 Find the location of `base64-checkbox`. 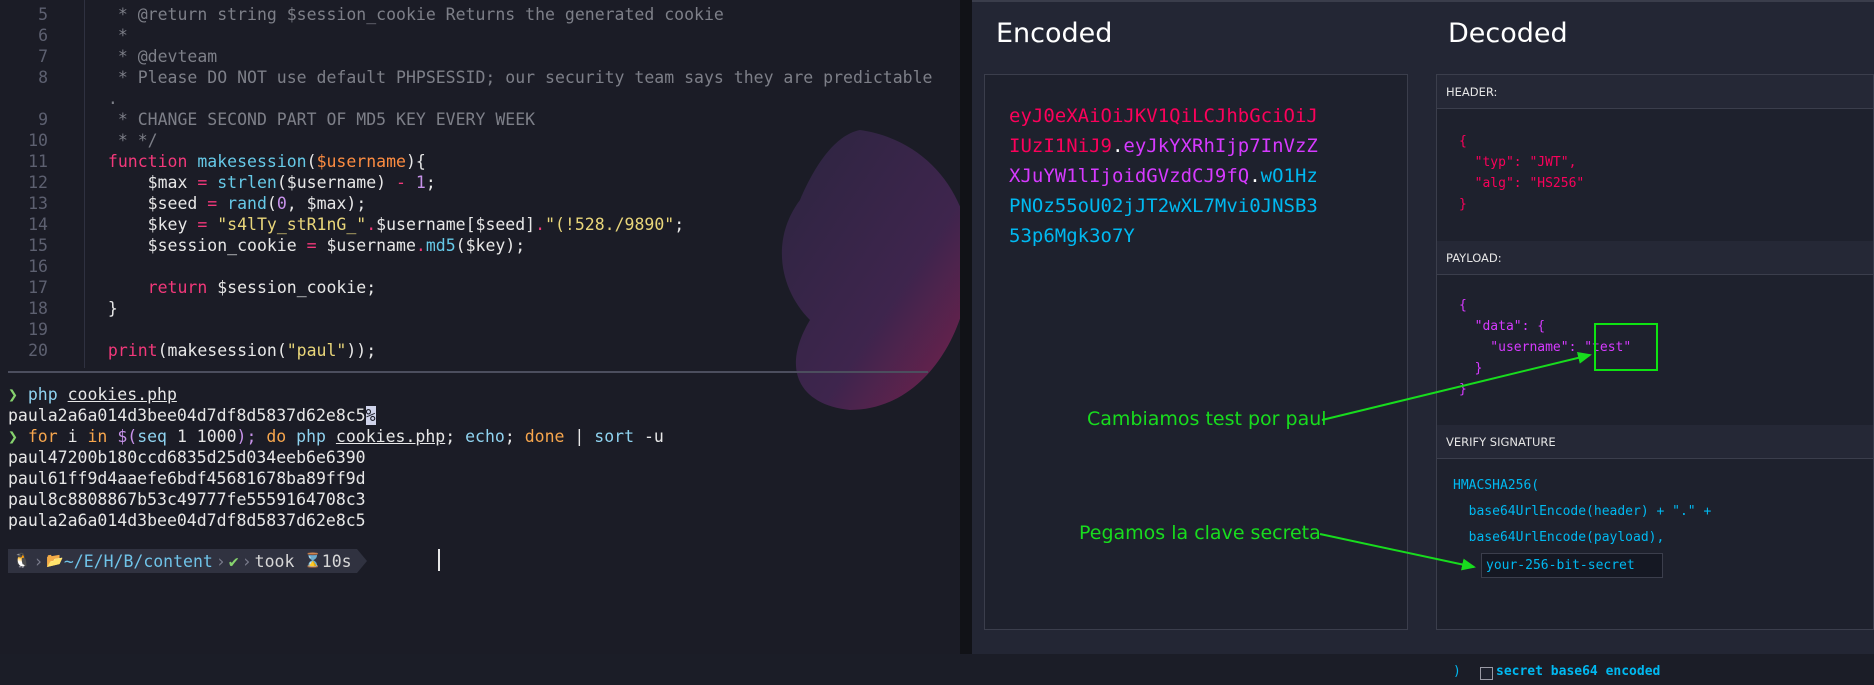

base64-checkbox is located at coordinates (1486, 673).